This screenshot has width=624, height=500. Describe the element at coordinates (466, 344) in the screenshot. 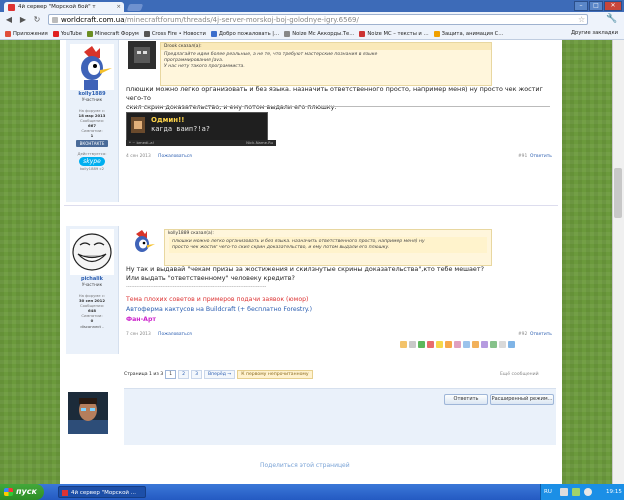

I see `rating-info-icon` at that location.